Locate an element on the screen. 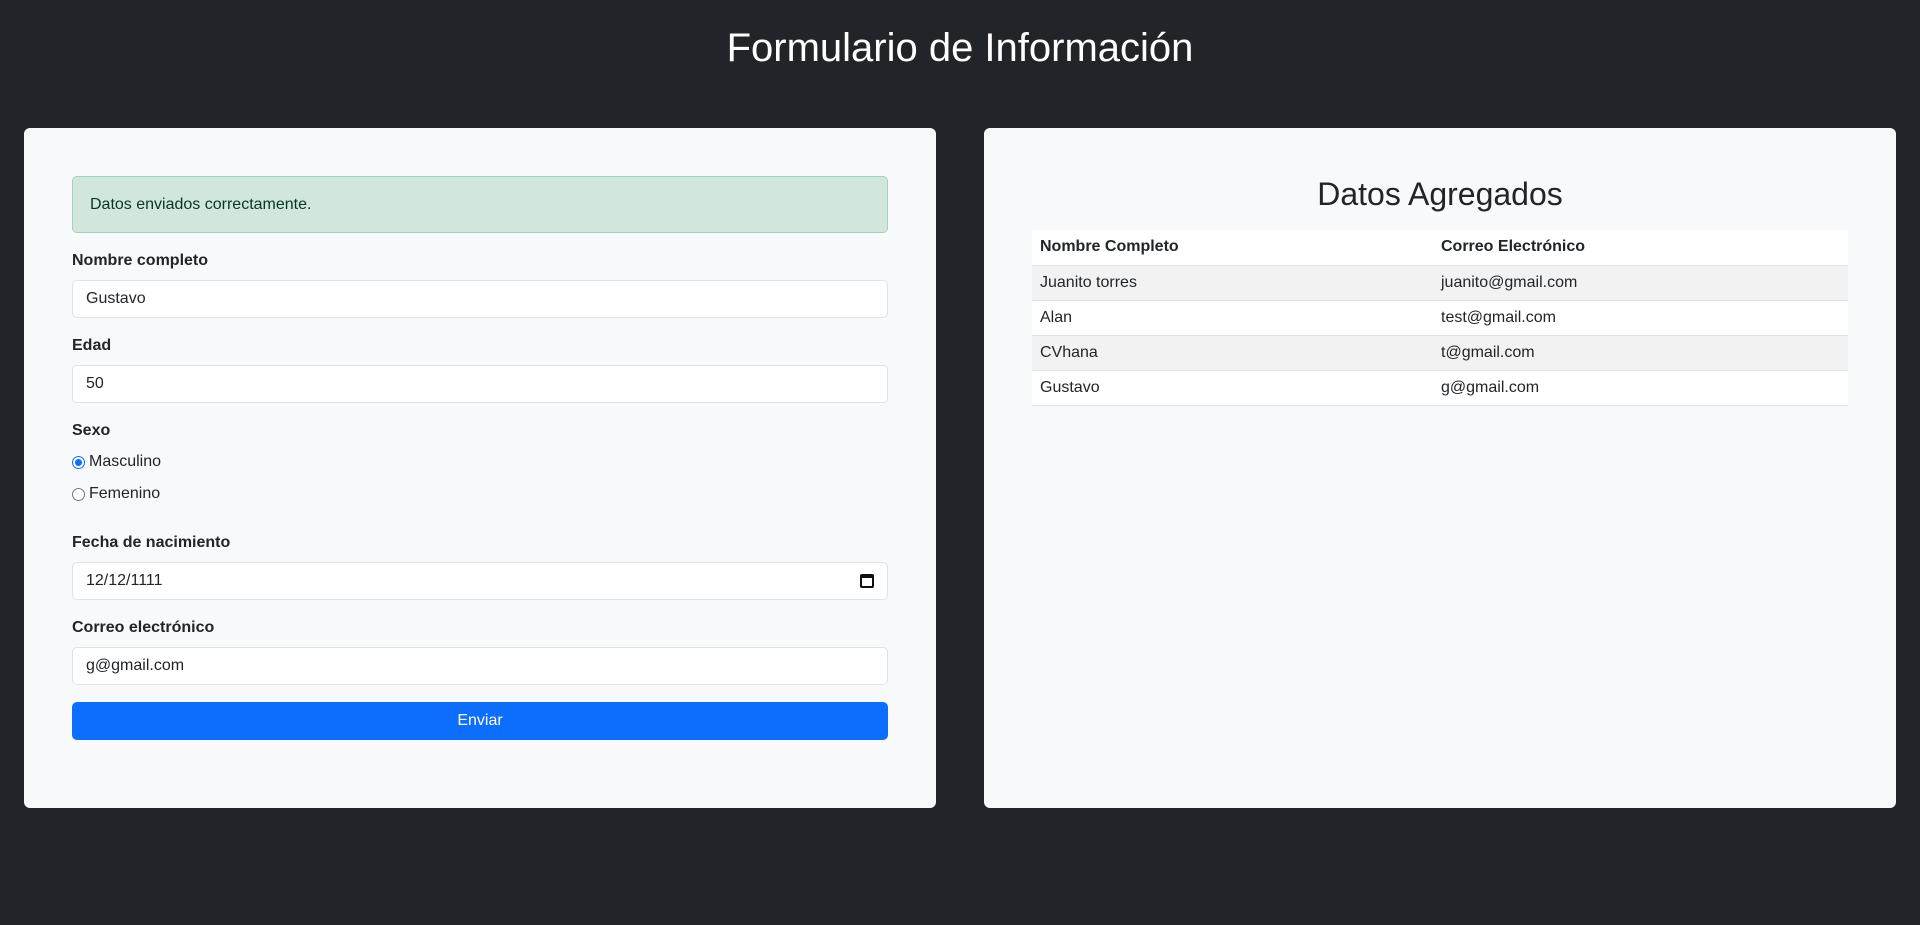 Image resolution: width=1920 pixels, height=925 pixels. table-title: Datos Agregados is located at coordinates (1440, 194).